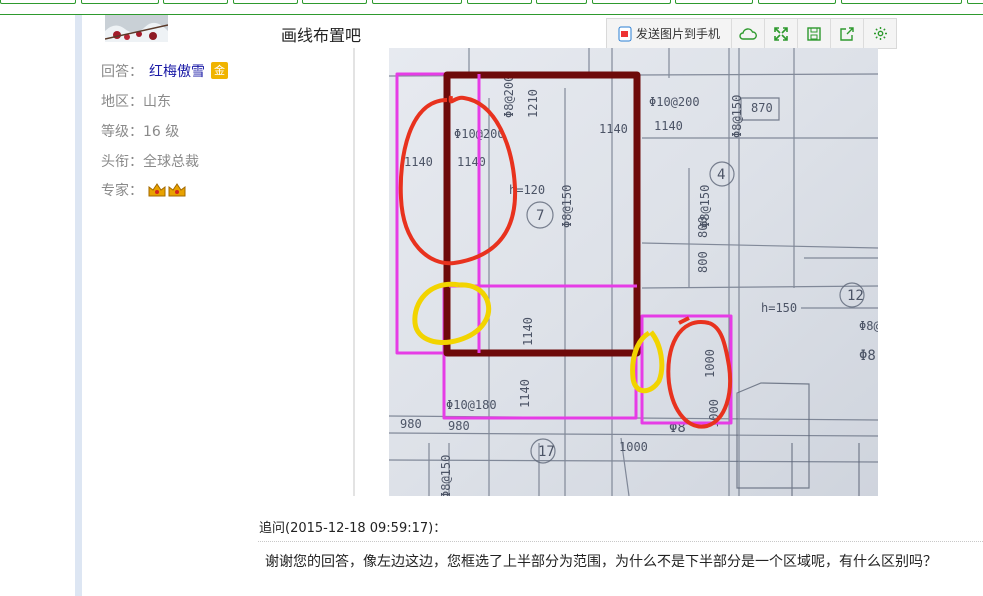  Describe the element at coordinates (471, 405) in the screenshot. I see `drawing-label: Φ10@180` at that location.